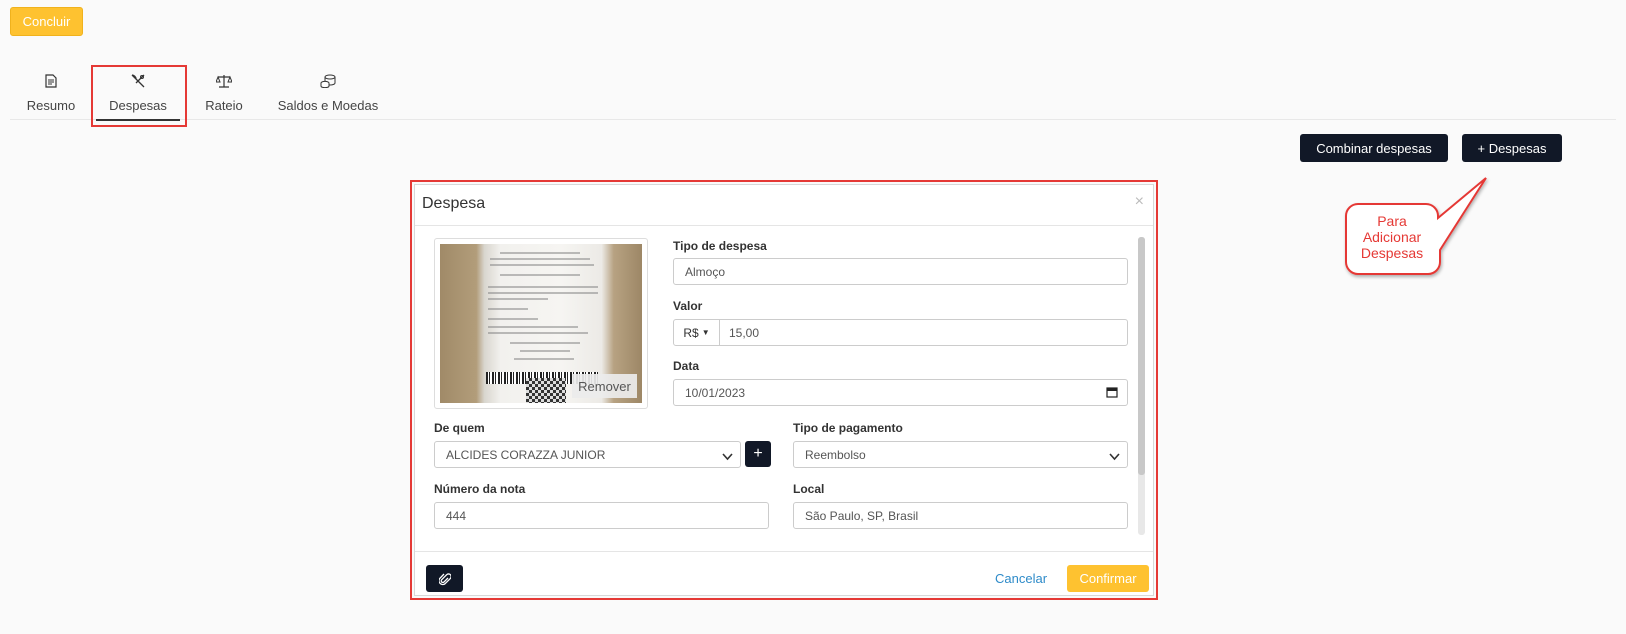 The image size is (1626, 634). Describe the element at coordinates (688, 306) in the screenshot. I see `valor-label: Valor` at that location.